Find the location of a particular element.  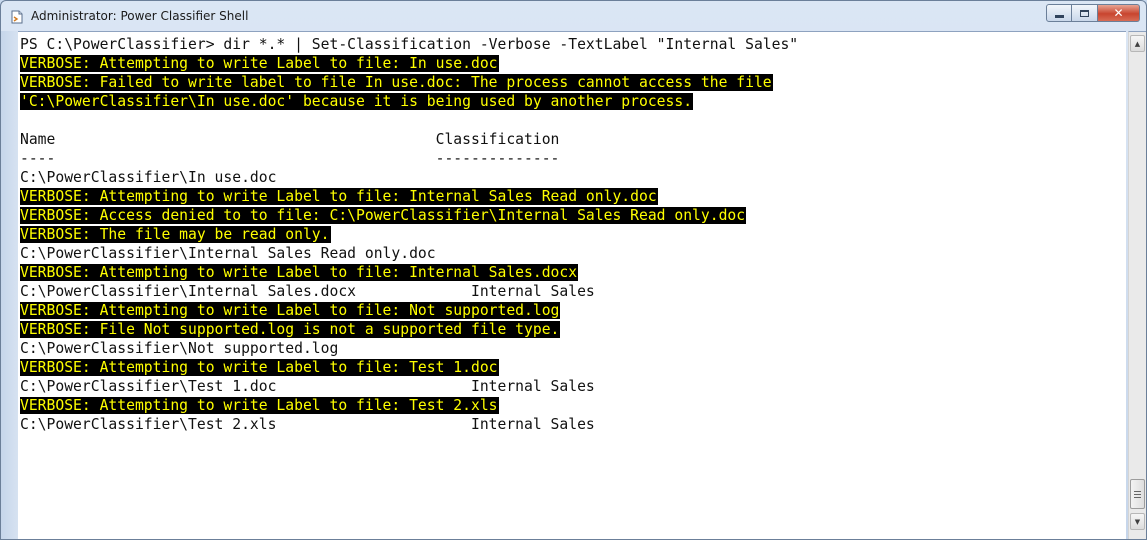

console-line-text: Name Classification is located at coordinates (290, 139).